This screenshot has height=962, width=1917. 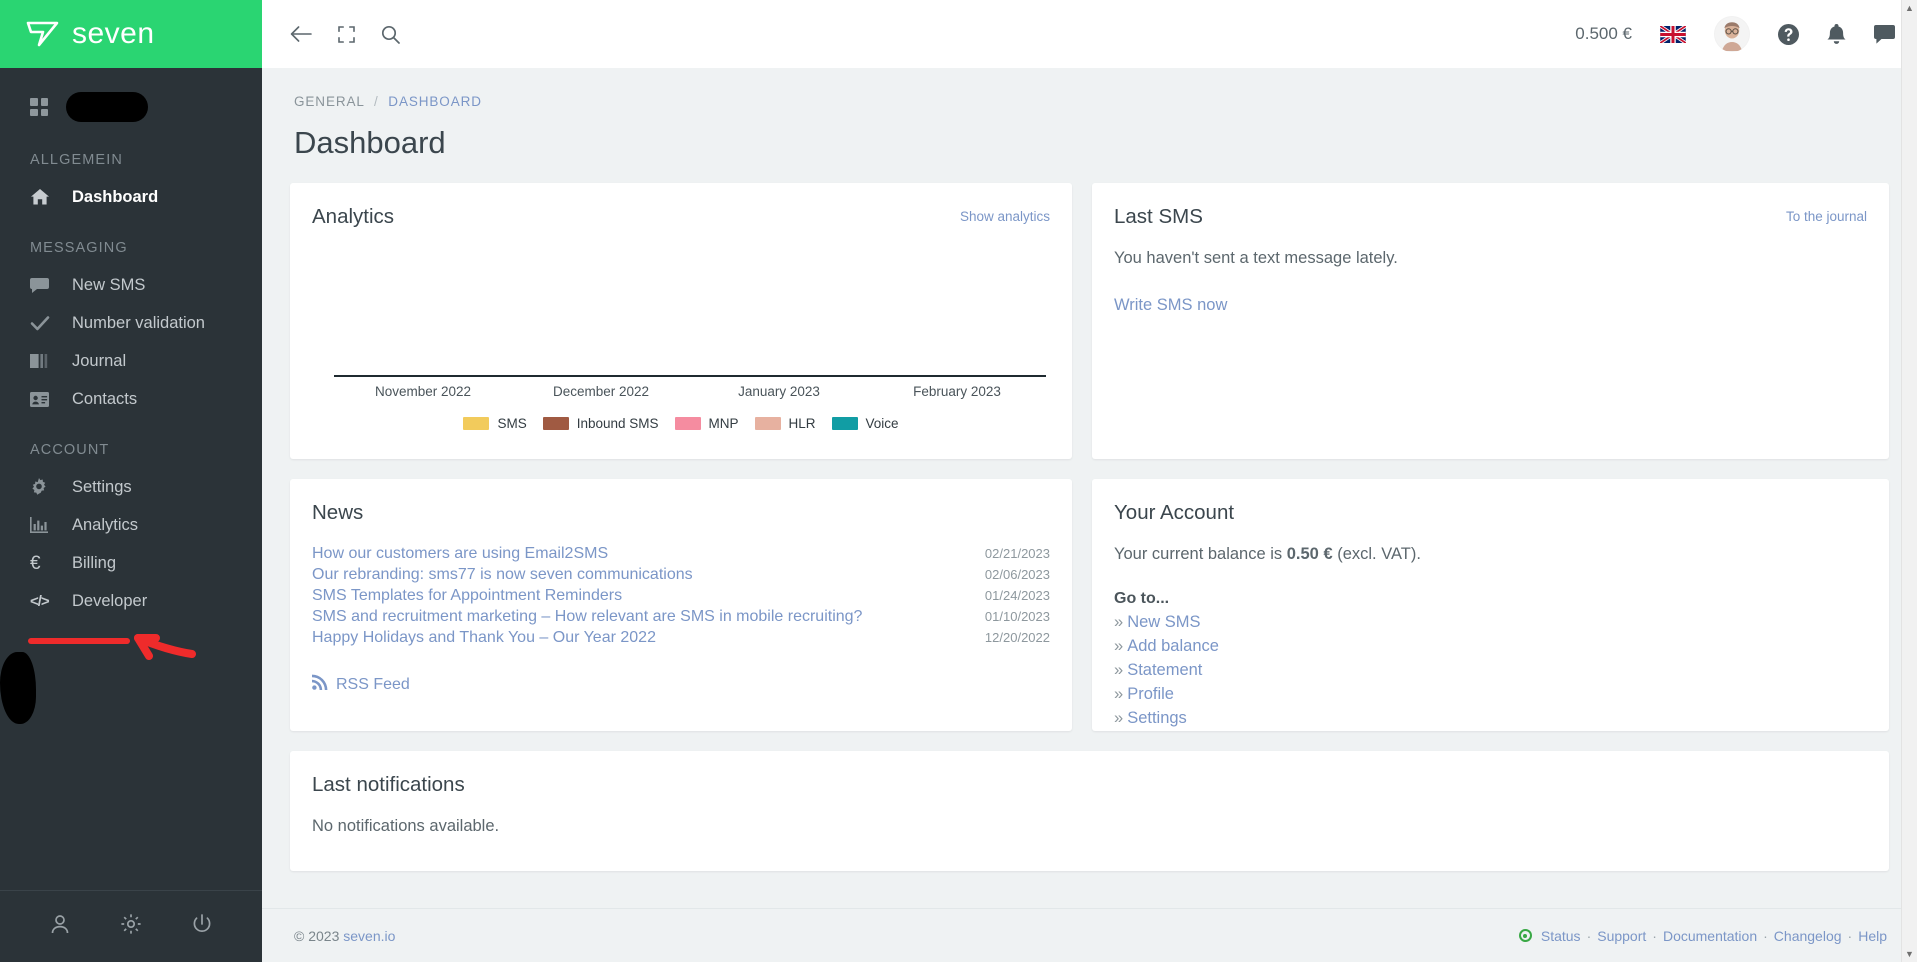 I want to click on bell-icon, so click(x=1836, y=34).